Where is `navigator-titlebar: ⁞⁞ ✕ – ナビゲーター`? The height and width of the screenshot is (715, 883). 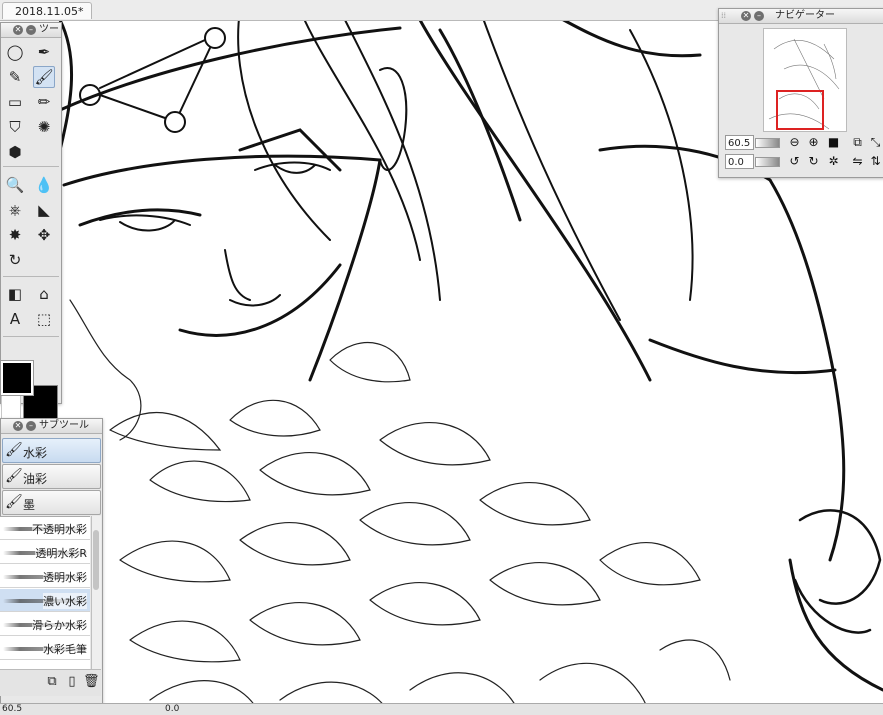
navigator-titlebar: ⁞⁞ ✕ – ナビゲーター is located at coordinates (801, 16).